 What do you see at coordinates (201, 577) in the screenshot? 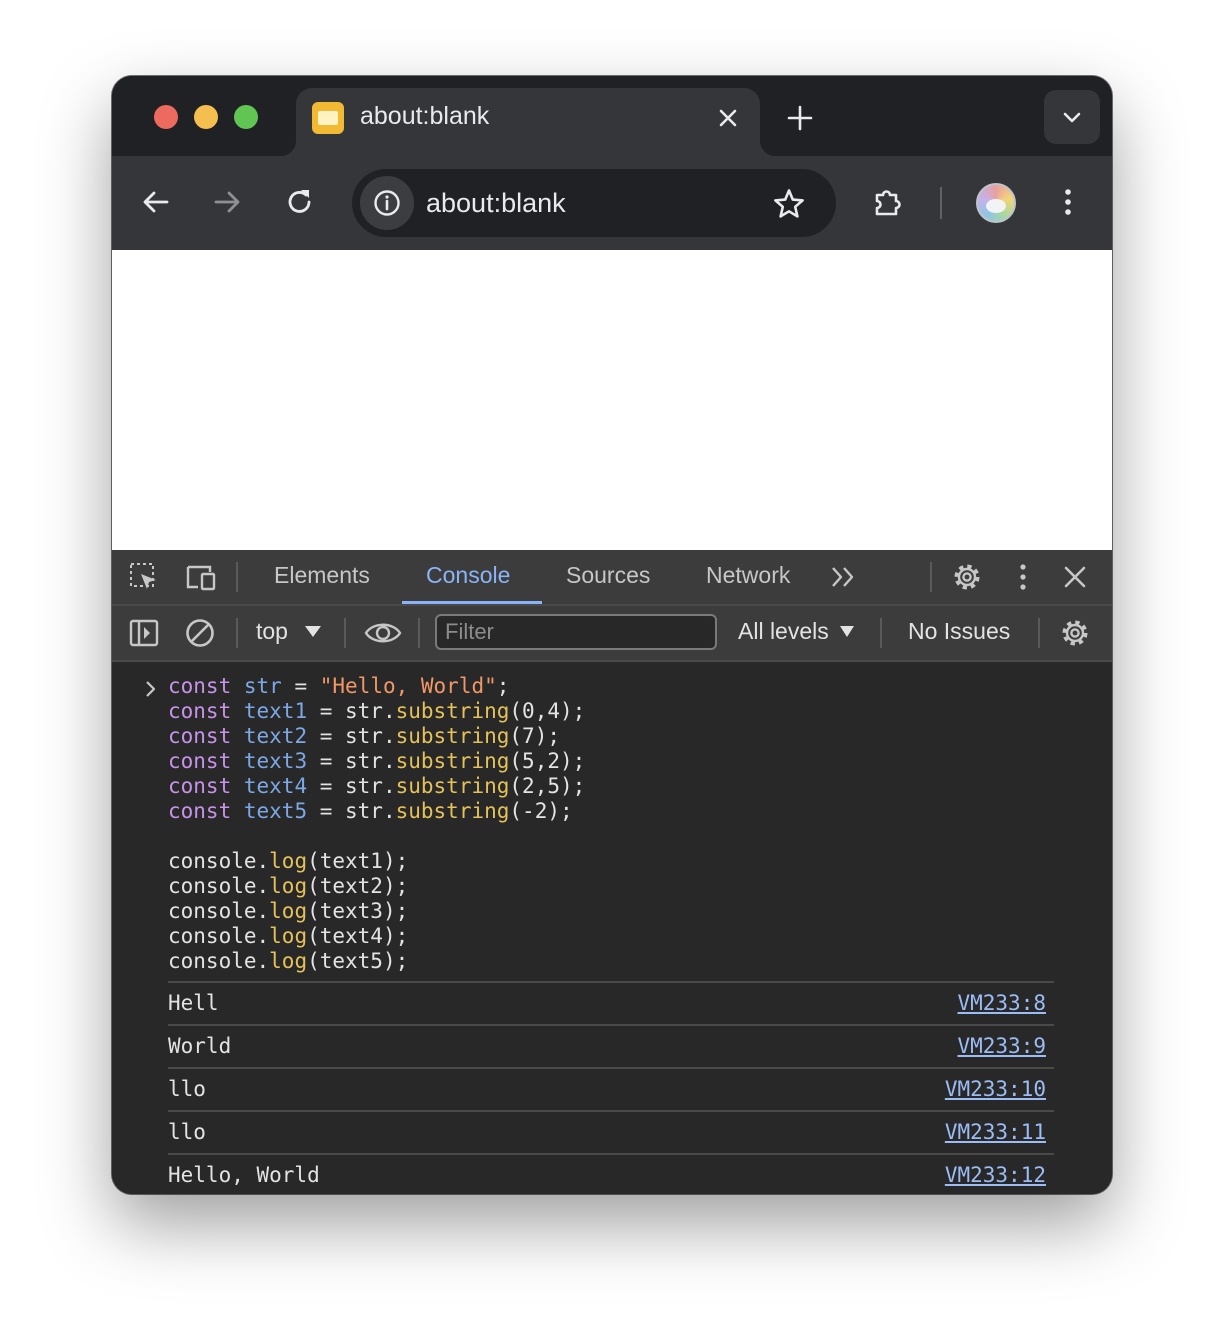
I see `device-toolbar-icon` at bounding box center [201, 577].